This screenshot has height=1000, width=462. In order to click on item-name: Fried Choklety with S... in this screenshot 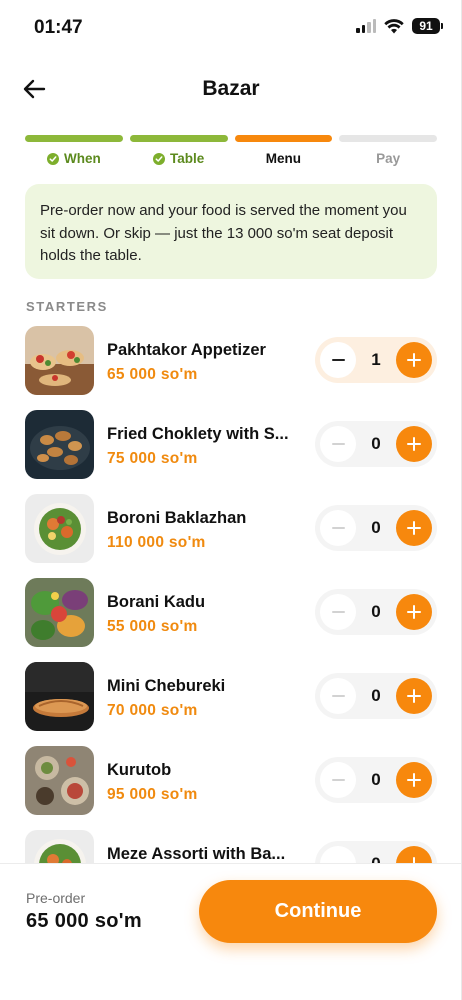, I will do `click(198, 434)`.